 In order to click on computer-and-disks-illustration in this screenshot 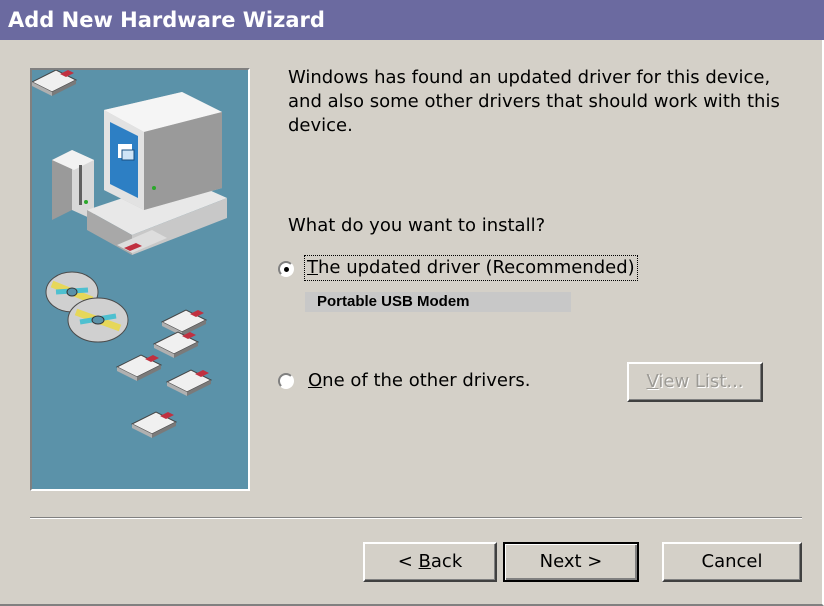, I will do `click(129, 254)`.